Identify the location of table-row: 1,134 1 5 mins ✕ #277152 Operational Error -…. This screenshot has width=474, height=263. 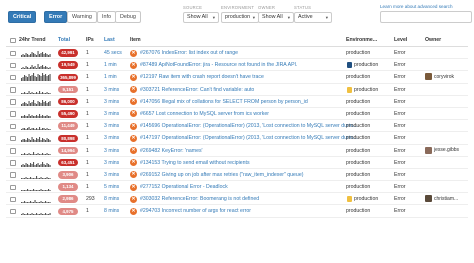
(237, 187).